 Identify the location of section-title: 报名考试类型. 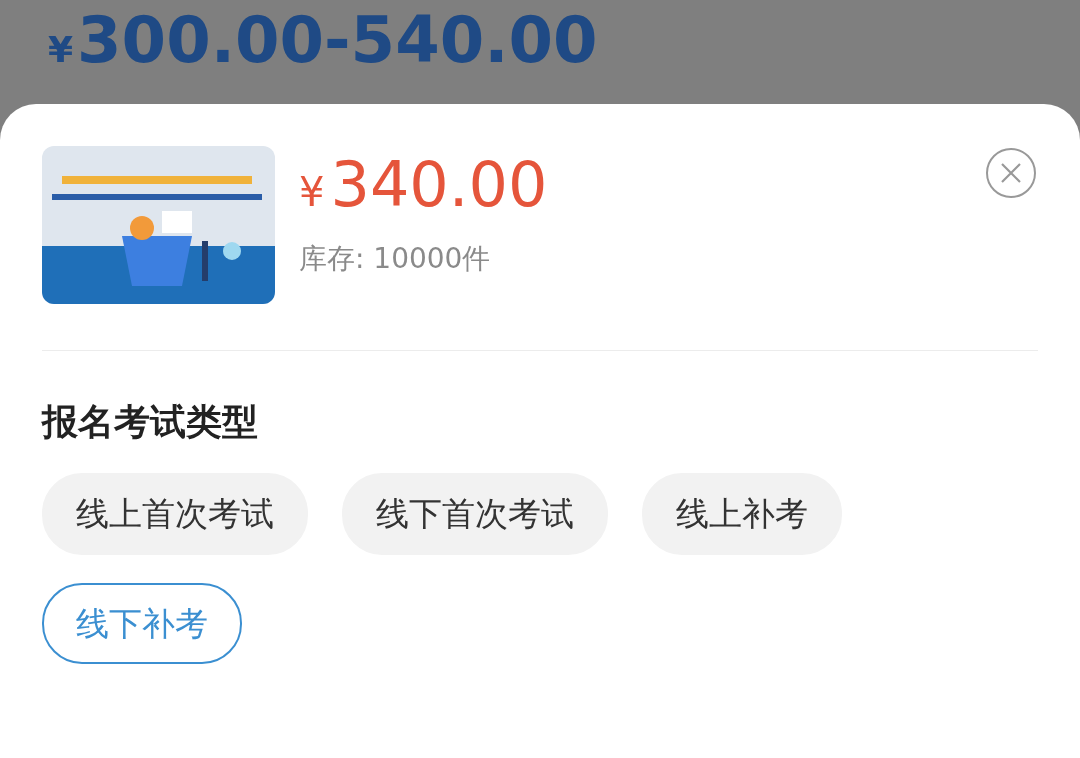
(150, 422).